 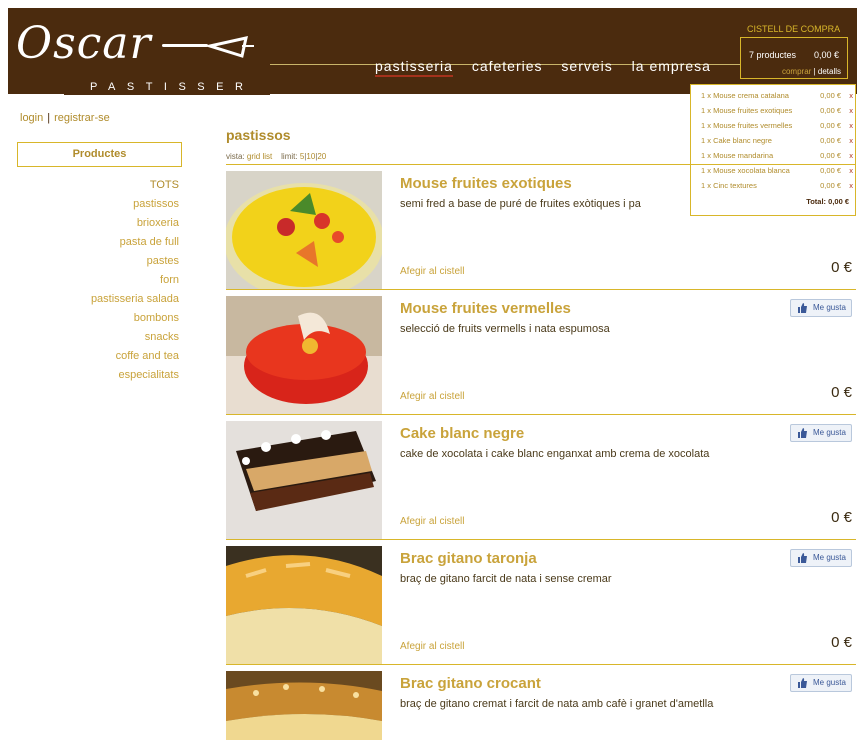 What do you see at coordinates (235, 156) in the screenshot?
I see `view-label: vista:` at bounding box center [235, 156].